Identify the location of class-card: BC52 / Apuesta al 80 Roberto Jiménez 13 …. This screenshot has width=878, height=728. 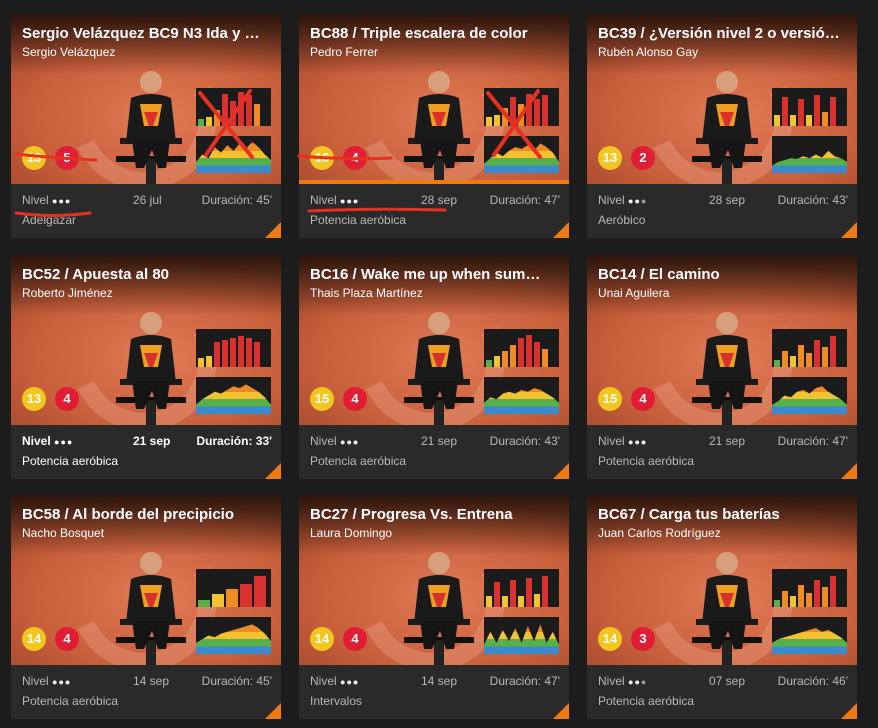
(146, 367).